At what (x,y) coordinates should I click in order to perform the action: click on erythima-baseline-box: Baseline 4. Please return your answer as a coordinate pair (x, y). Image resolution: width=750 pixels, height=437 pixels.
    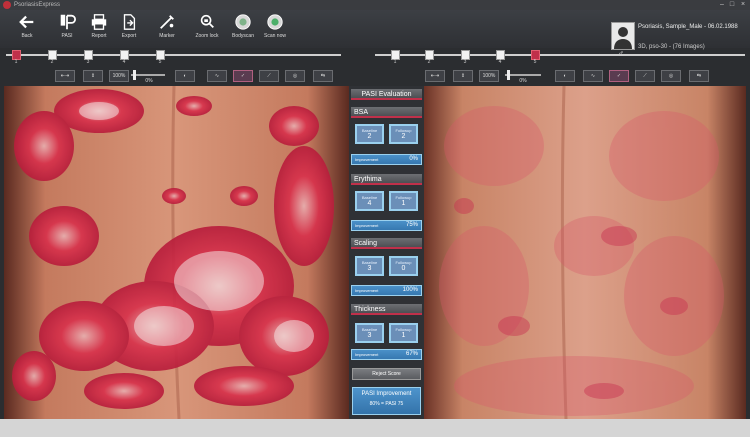
    Looking at the image, I should click on (369, 201).